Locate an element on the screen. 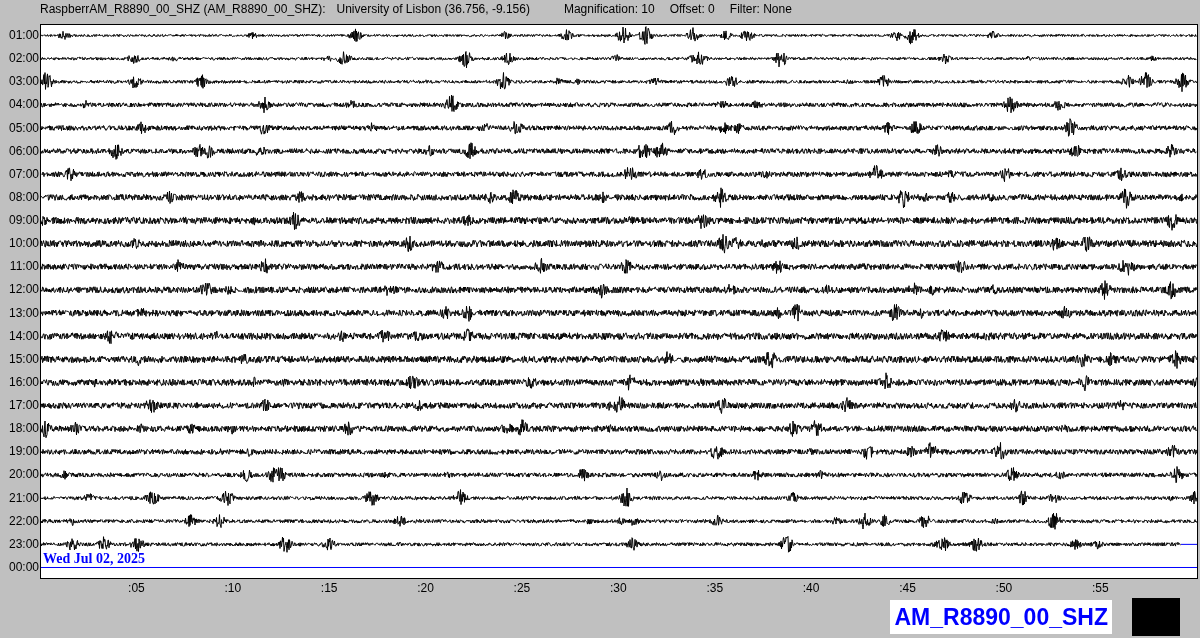 Image resolution: width=1200 pixels, height=638 pixels. minute-label: :50 is located at coordinates (1004, 588).